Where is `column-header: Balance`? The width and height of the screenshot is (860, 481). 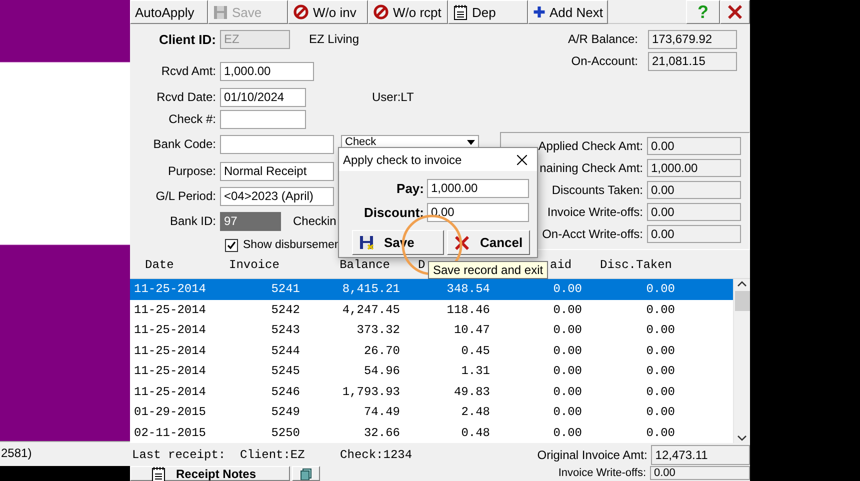 column-header: Balance is located at coordinates (365, 265).